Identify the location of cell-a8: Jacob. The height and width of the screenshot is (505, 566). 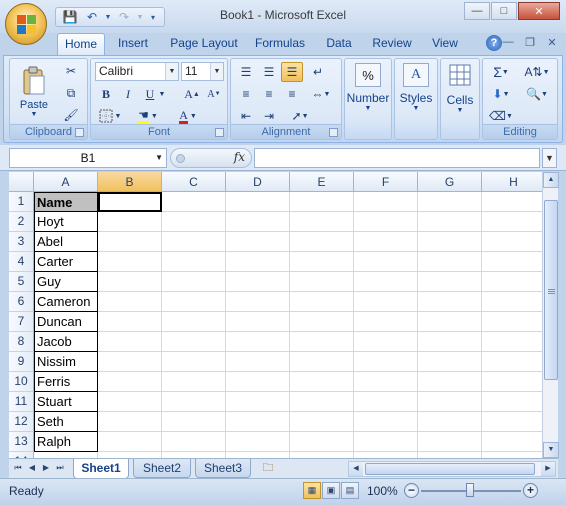
(66, 342).